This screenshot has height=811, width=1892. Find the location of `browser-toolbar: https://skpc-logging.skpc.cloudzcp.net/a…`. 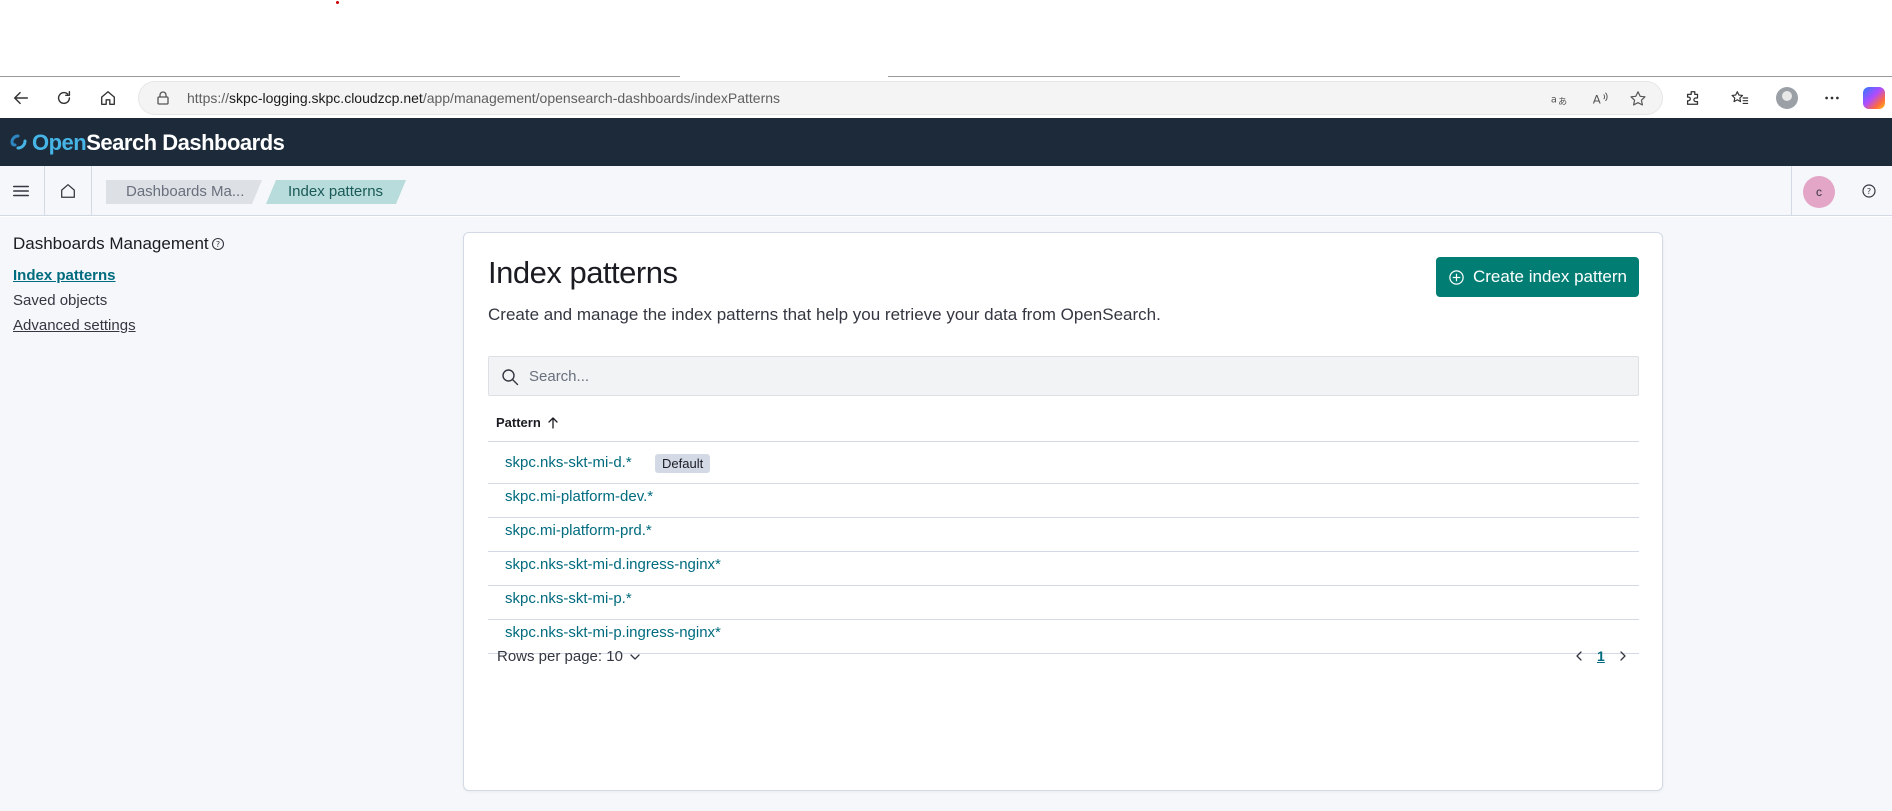

browser-toolbar: https://skpc-logging.skpc.cloudzcp.net/a… is located at coordinates (946, 98).